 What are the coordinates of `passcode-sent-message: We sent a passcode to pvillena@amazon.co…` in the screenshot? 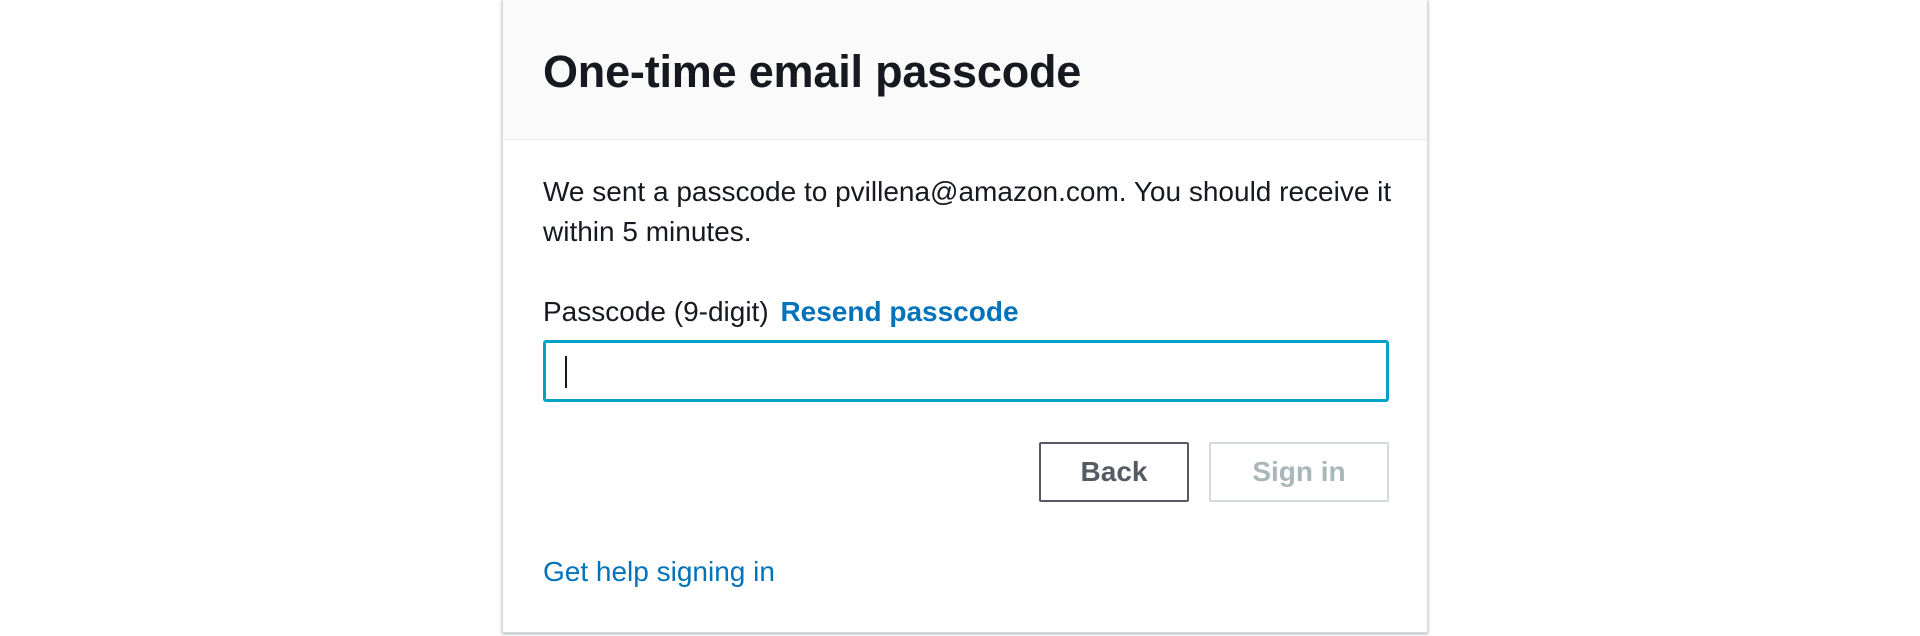 It's located at (967, 211).